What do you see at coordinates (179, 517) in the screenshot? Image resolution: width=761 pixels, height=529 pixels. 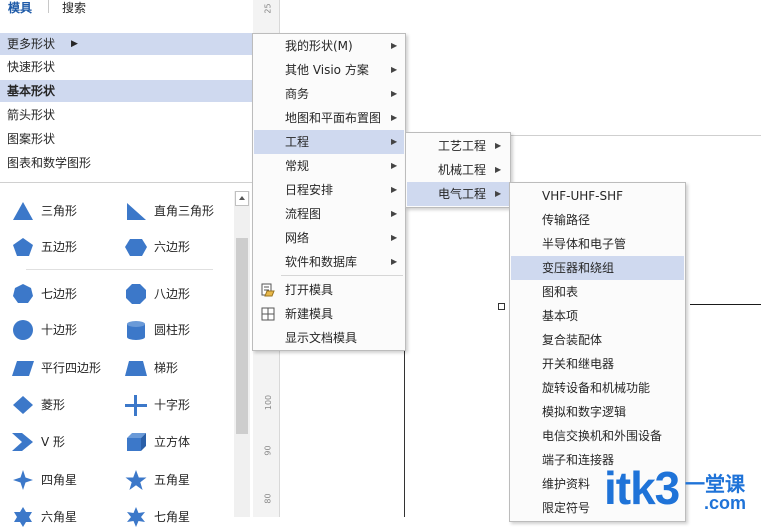 I see `shape-item: 七角星` at bounding box center [179, 517].